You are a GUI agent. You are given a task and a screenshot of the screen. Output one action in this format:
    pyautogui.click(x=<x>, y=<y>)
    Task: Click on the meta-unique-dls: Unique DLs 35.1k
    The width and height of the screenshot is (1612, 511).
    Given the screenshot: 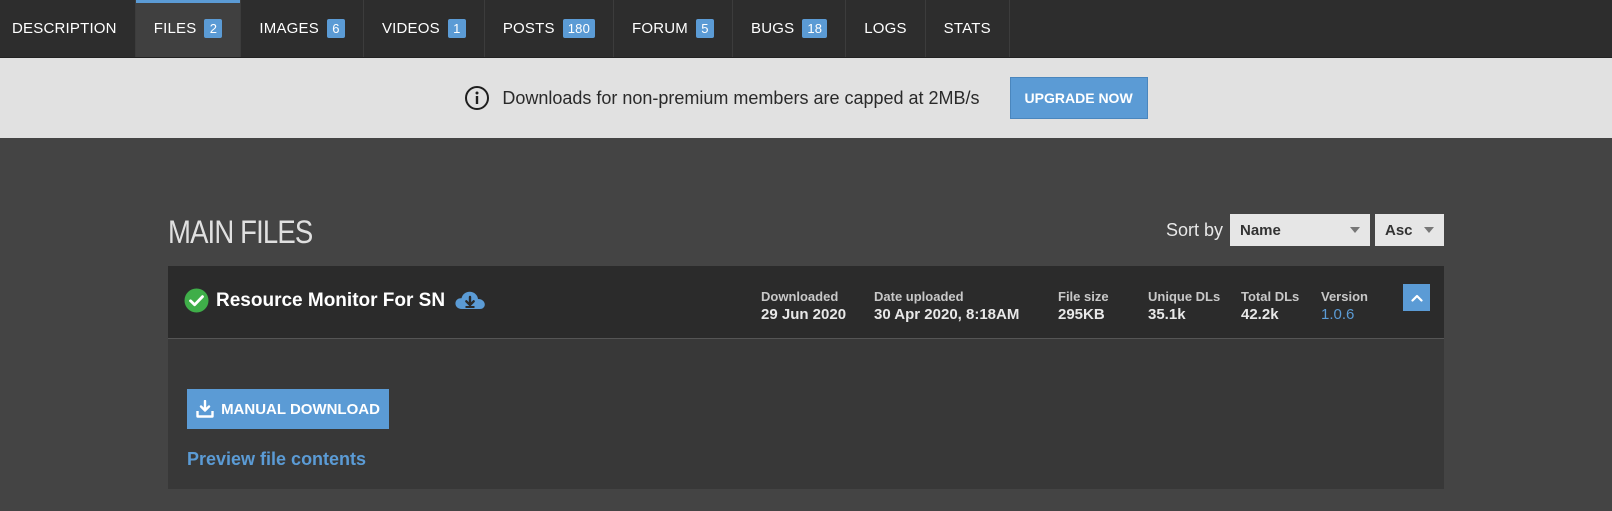 What is the action you would take?
    pyautogui.click(x=1184, y=306)
    